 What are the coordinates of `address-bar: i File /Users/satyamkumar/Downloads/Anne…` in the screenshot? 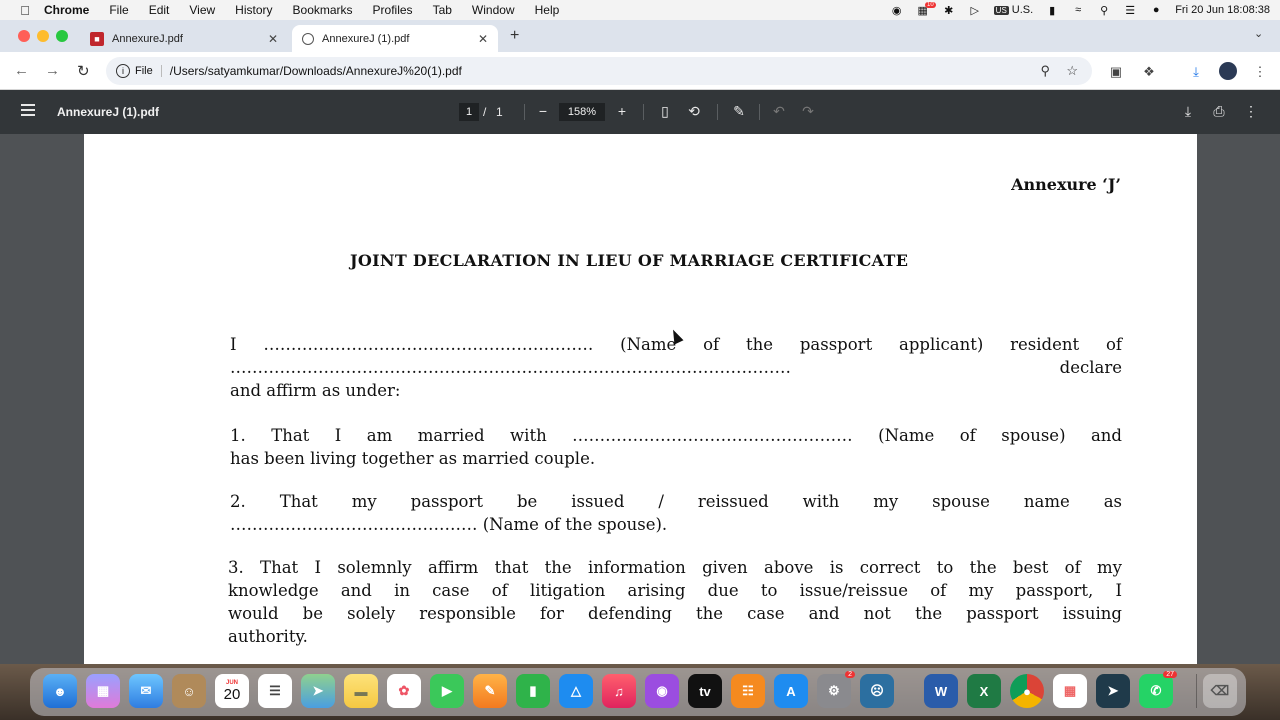 It's located at (599, 71).